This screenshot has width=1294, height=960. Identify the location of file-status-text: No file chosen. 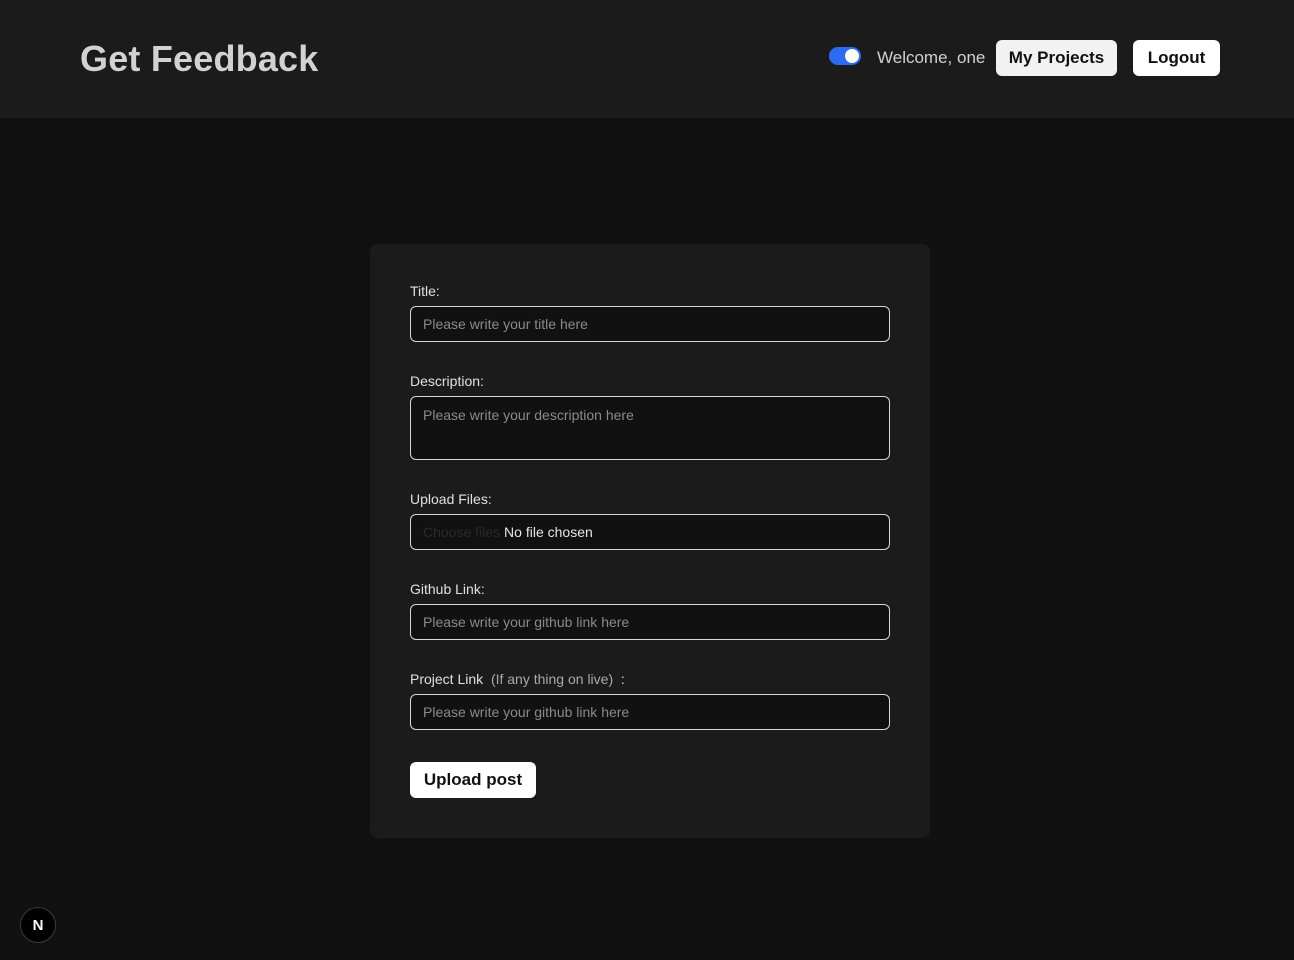
(548, 532).